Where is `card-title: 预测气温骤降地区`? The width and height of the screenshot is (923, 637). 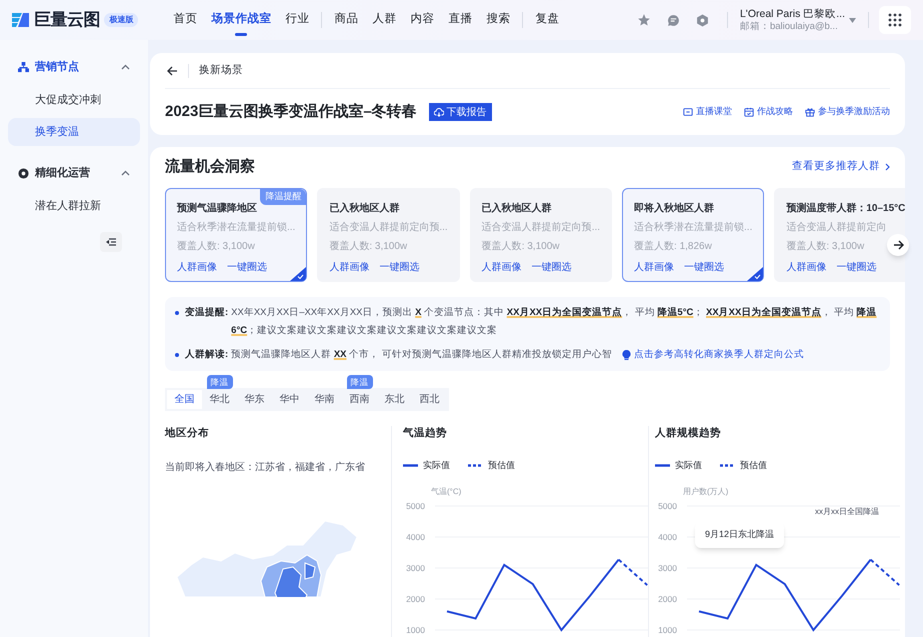
card-title: 预测气温骤降地区 is located at coordinates (217, 209).